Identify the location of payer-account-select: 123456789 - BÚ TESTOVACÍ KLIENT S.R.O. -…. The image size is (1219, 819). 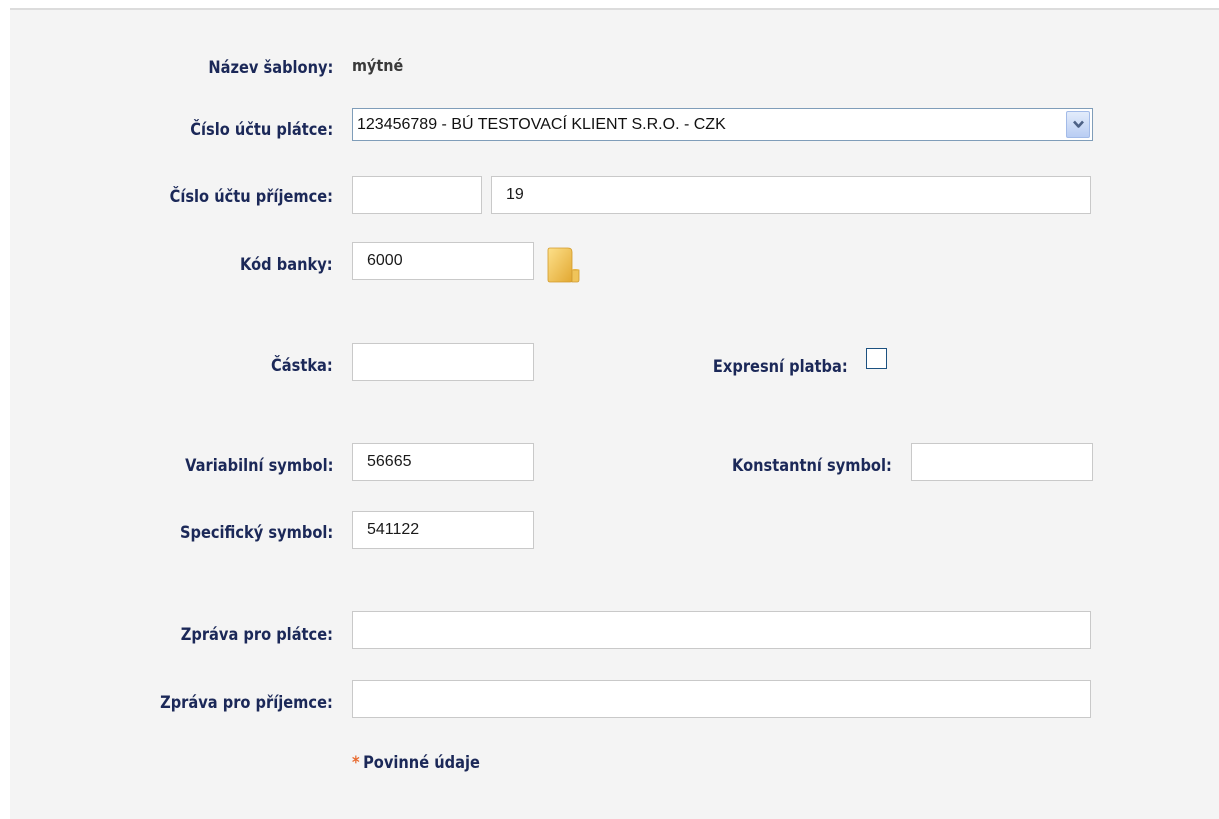
(722, 124).